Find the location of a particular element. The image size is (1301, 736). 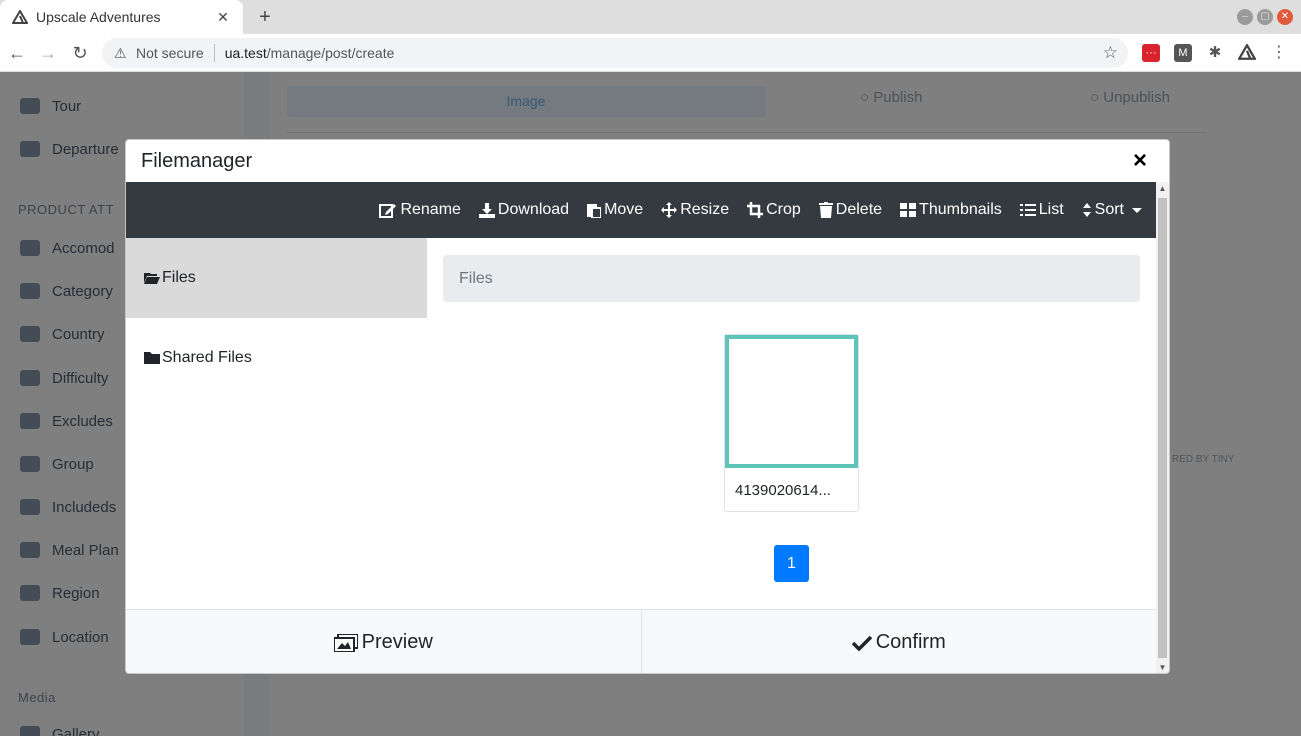

file-thumbnail is located at coordinates (791, 401).